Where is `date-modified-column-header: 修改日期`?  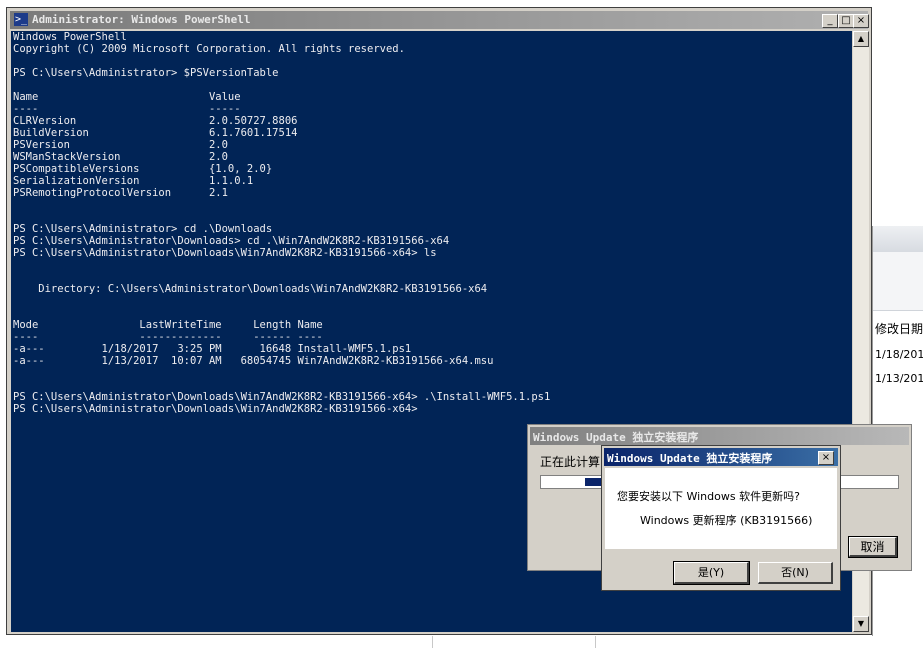 date-modified-column-header: 修改日期 is located at coordinates (899, 328).